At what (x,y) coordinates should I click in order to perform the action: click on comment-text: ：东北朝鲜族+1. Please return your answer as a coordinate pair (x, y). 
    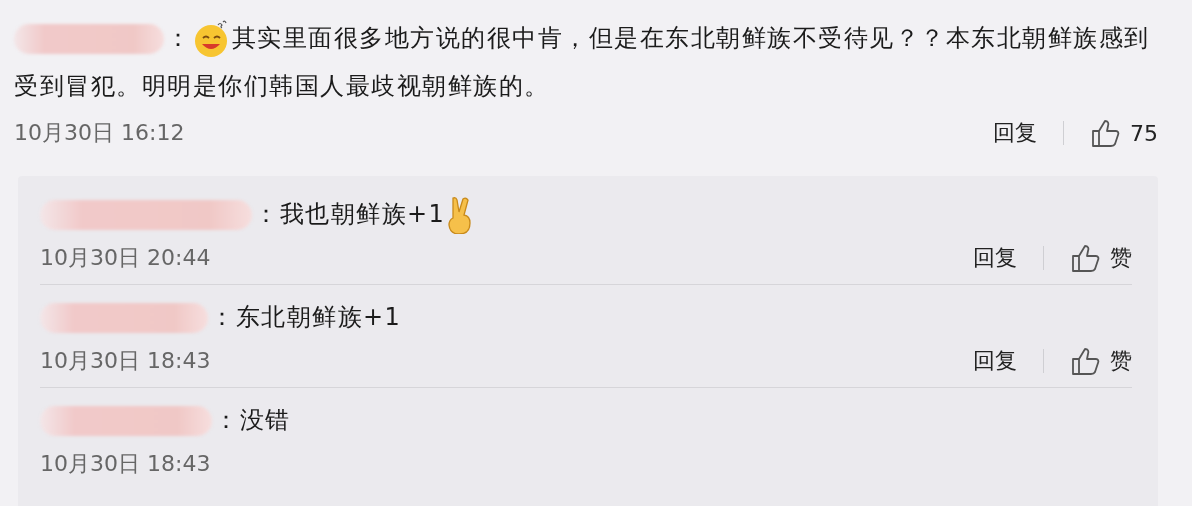
    Looking at the image, I should click on (306, 317).